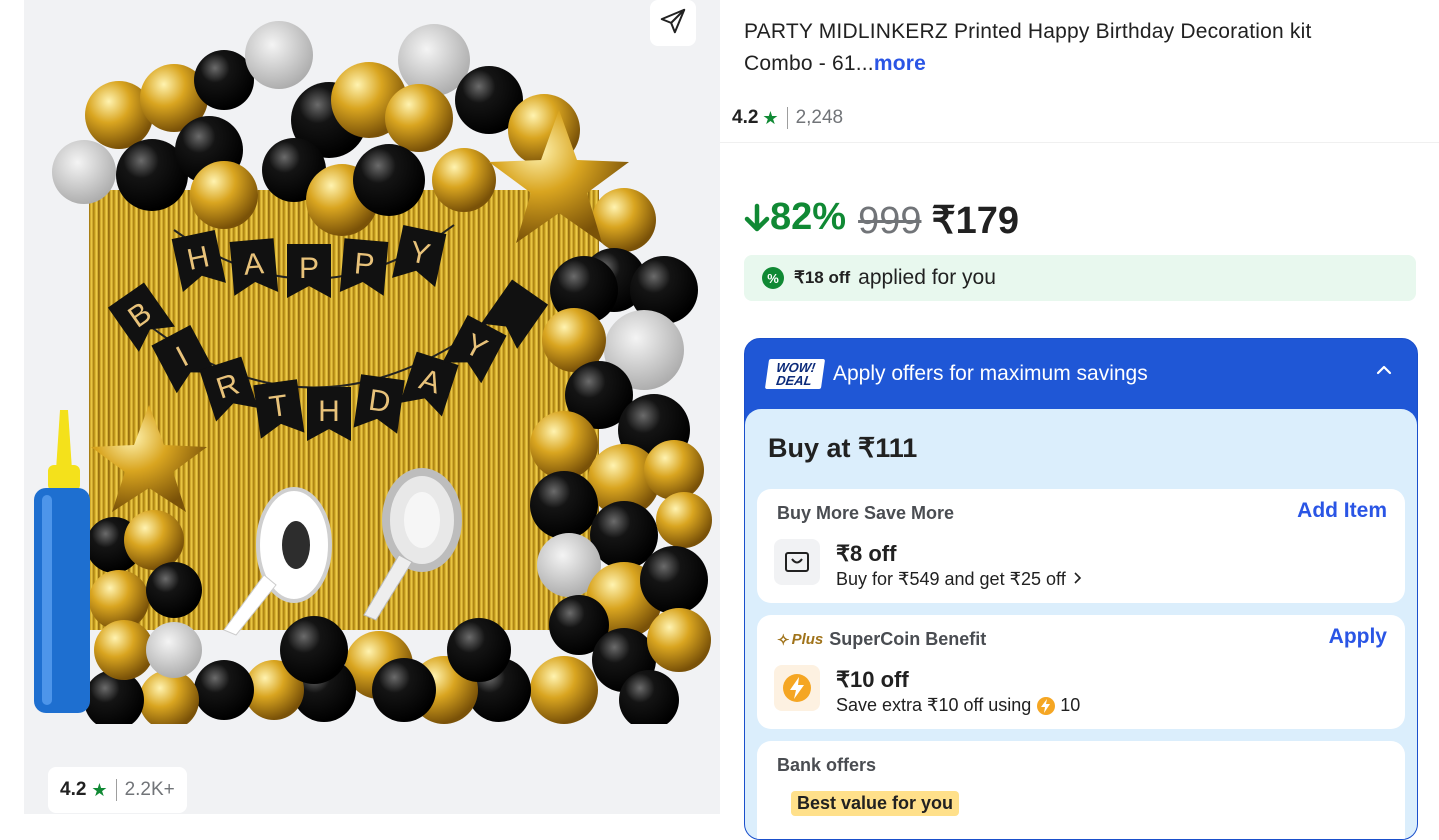 The width and height of the screenshot is (1439, 840). What do you see at coordinates (975, 220) in the screenshot?
I see `selling-price: ₹179` at bounding box center [975, 220].